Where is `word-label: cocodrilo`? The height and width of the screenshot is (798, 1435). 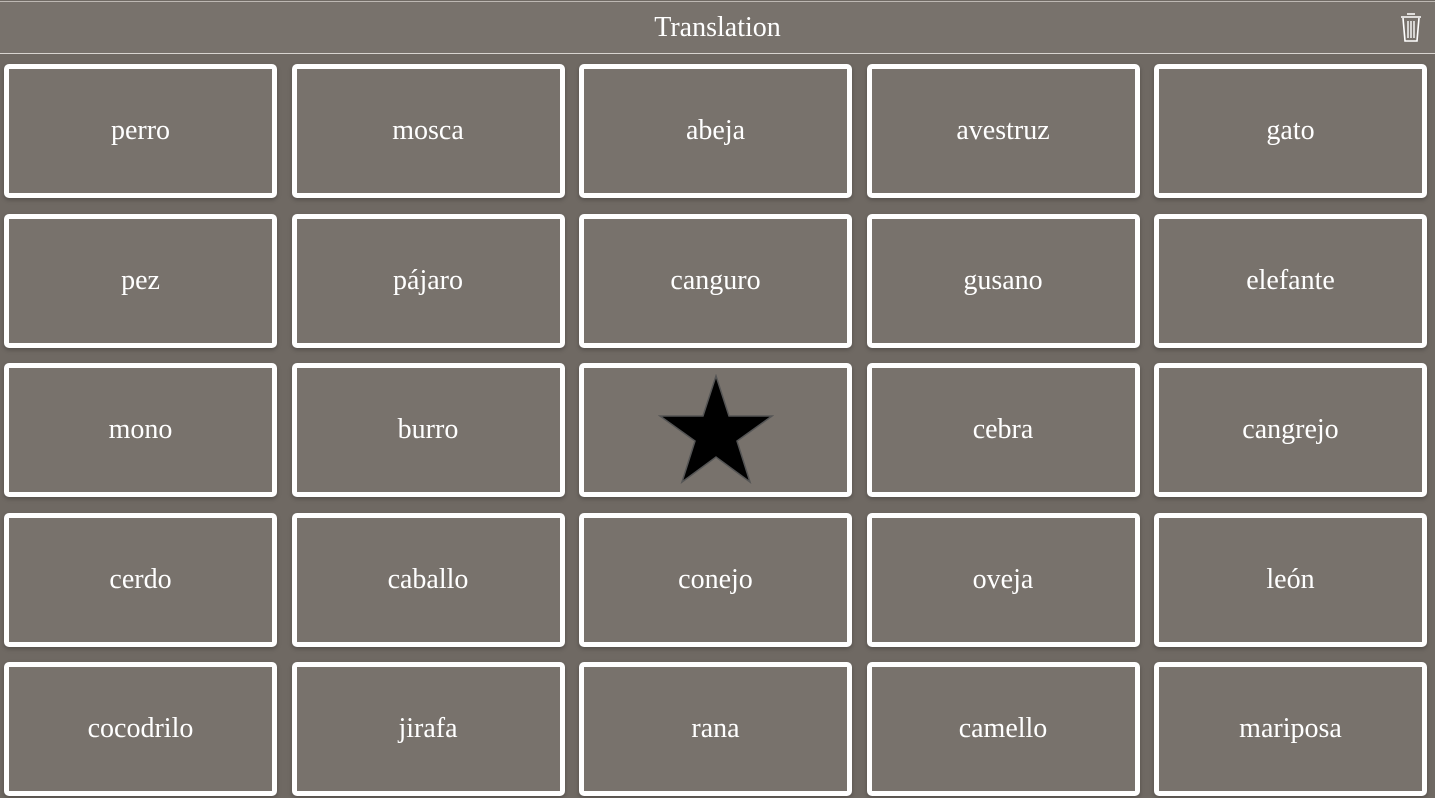 word-label: cocodrilo is located at coordinates (140, 728).